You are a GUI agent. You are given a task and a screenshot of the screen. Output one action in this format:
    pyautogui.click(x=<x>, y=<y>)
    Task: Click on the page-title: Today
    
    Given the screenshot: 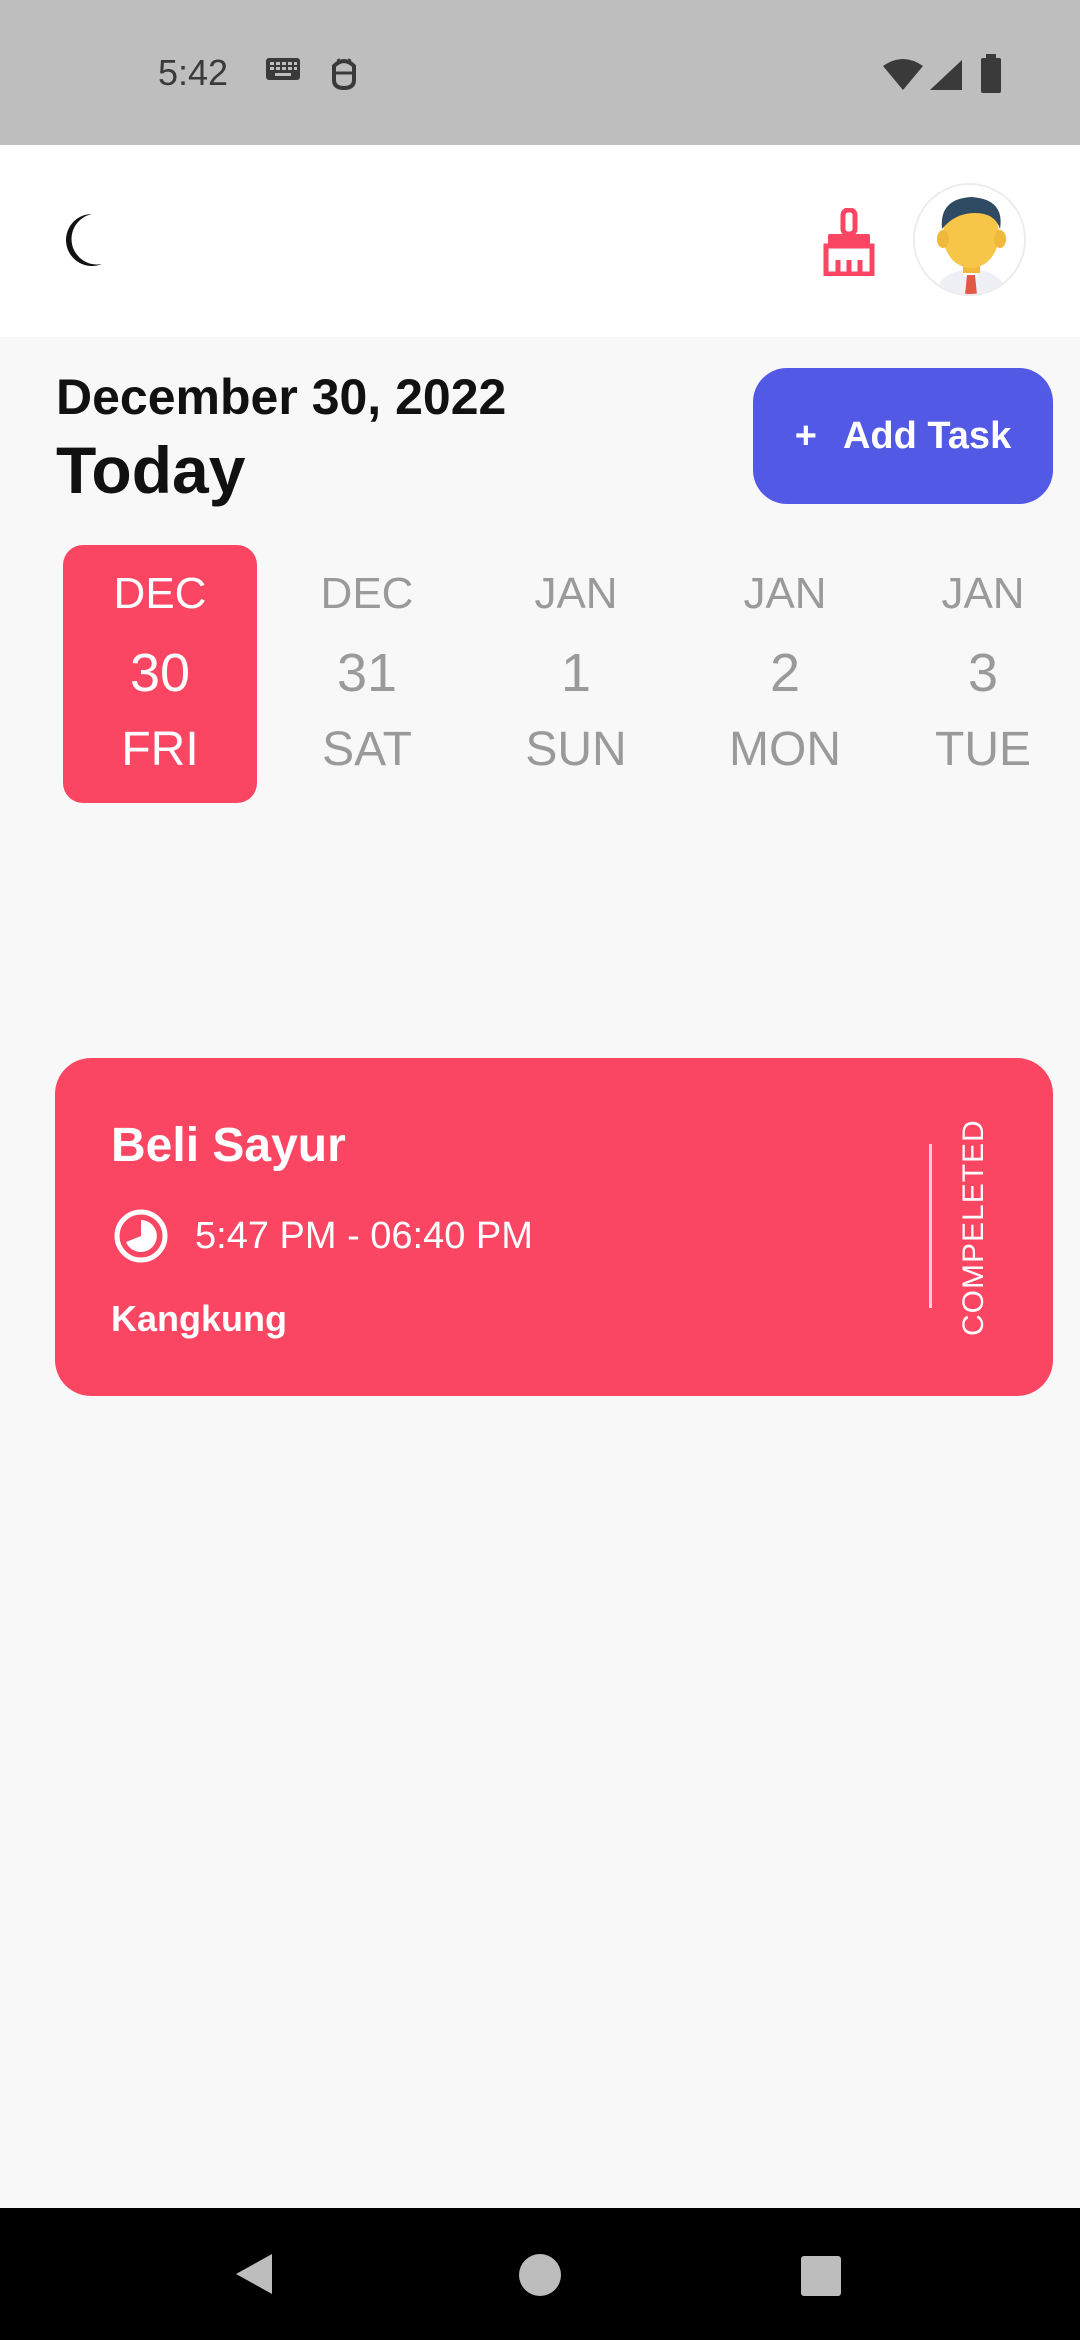 What is the action you would take?
    pyautogui.click(x=151, y=470)
    